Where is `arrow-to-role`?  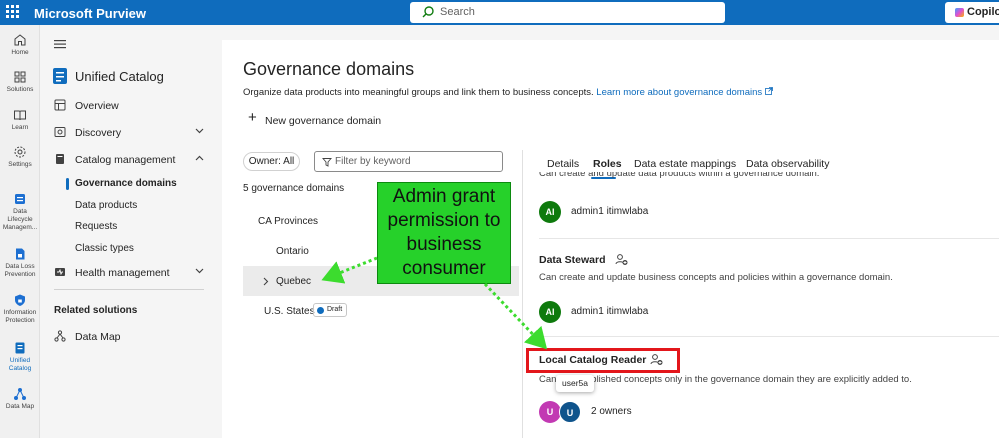 arrow-to-role is located at coordinates (514, 314).